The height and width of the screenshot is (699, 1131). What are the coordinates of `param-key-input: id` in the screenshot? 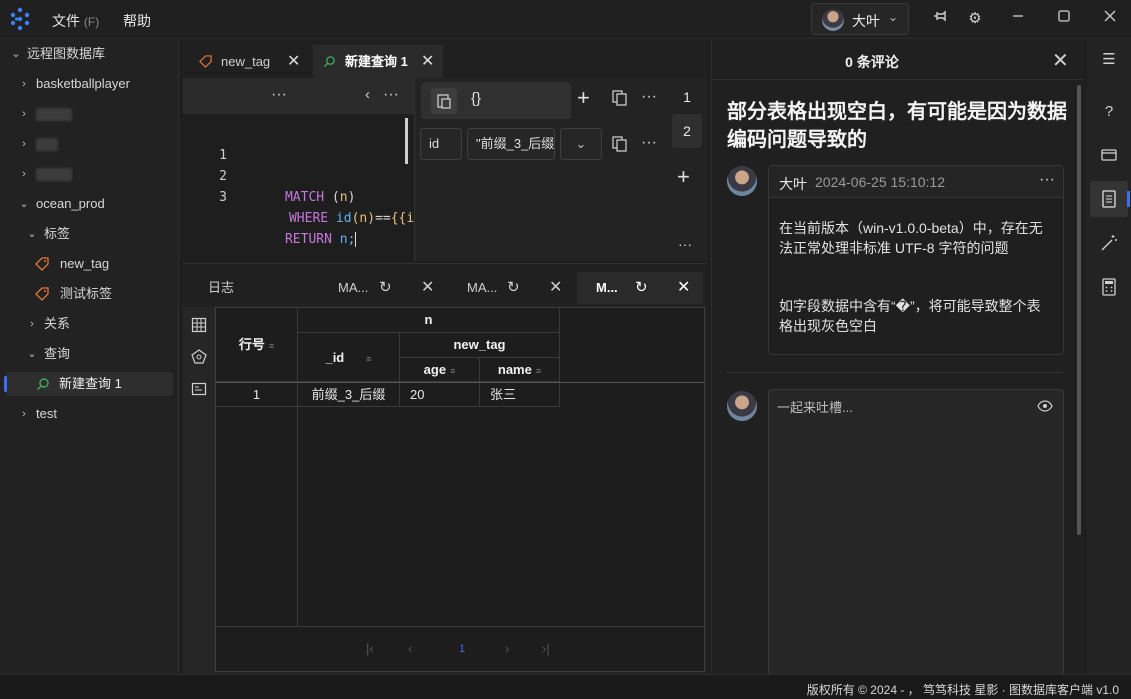 It's located at (441, 144).